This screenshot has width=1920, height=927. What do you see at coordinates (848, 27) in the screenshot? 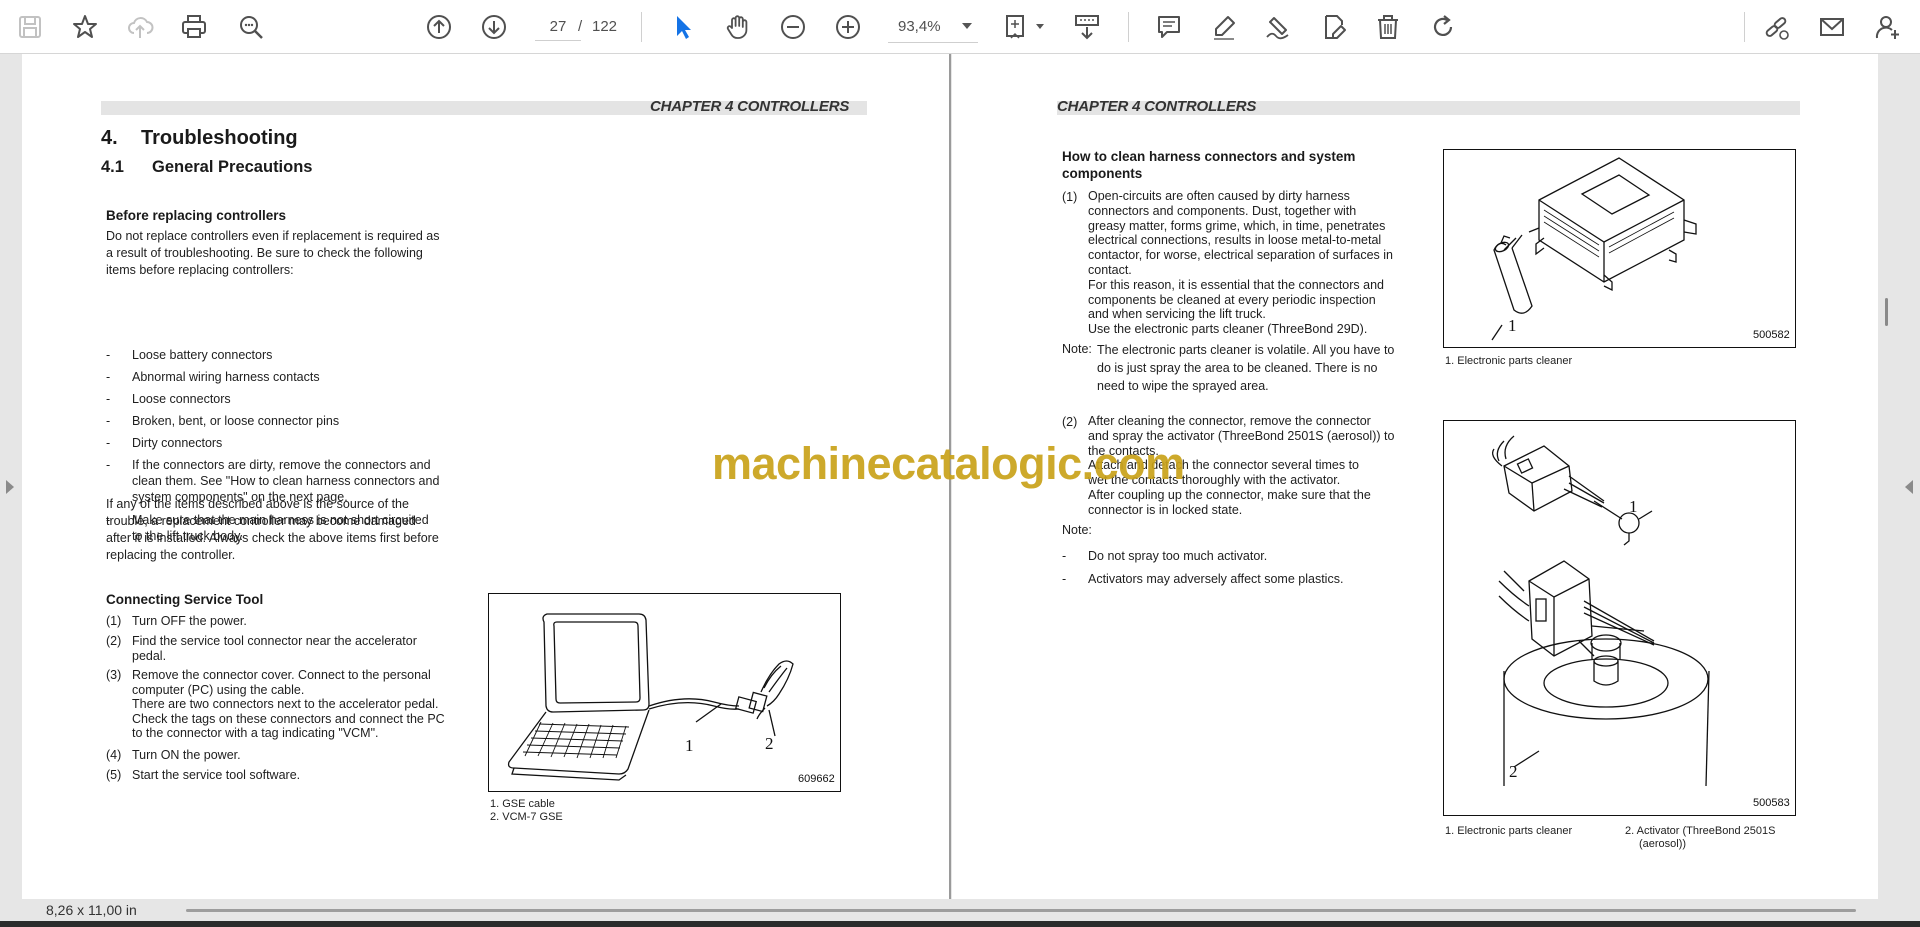
I see `zoom-in-icon` at bounding box center [848, 27].